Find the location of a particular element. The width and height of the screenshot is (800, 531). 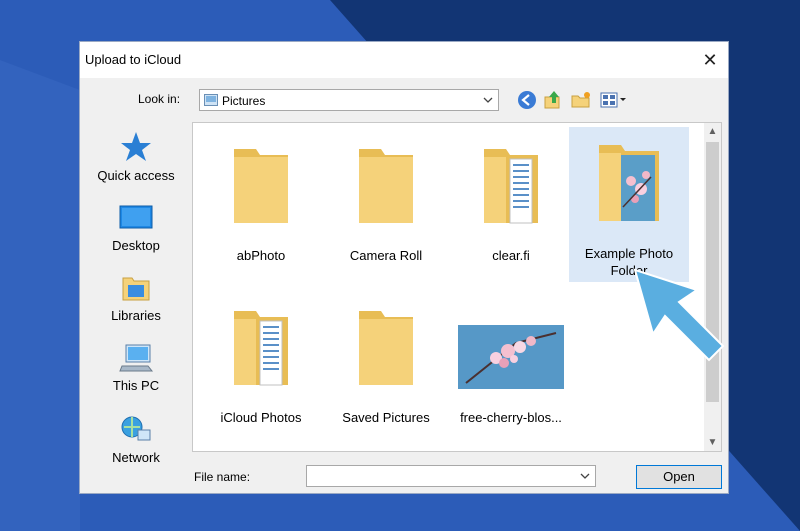

place-label: Quick access is located at coordinates (136, 175).